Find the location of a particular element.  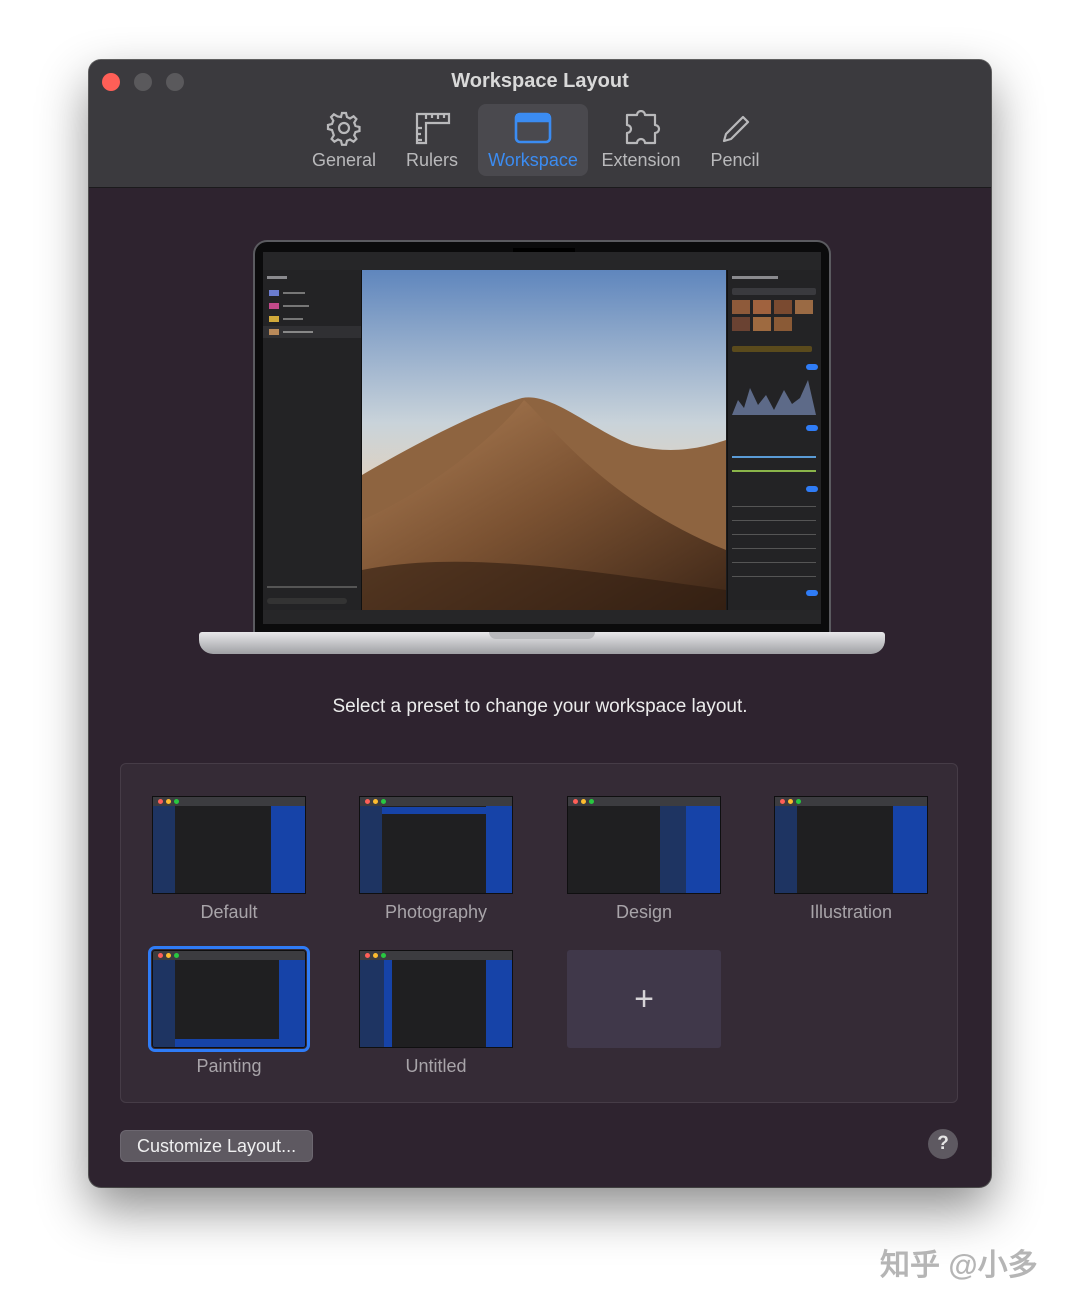

window-title: Workspace Layout is located at coordinates (540, 81).